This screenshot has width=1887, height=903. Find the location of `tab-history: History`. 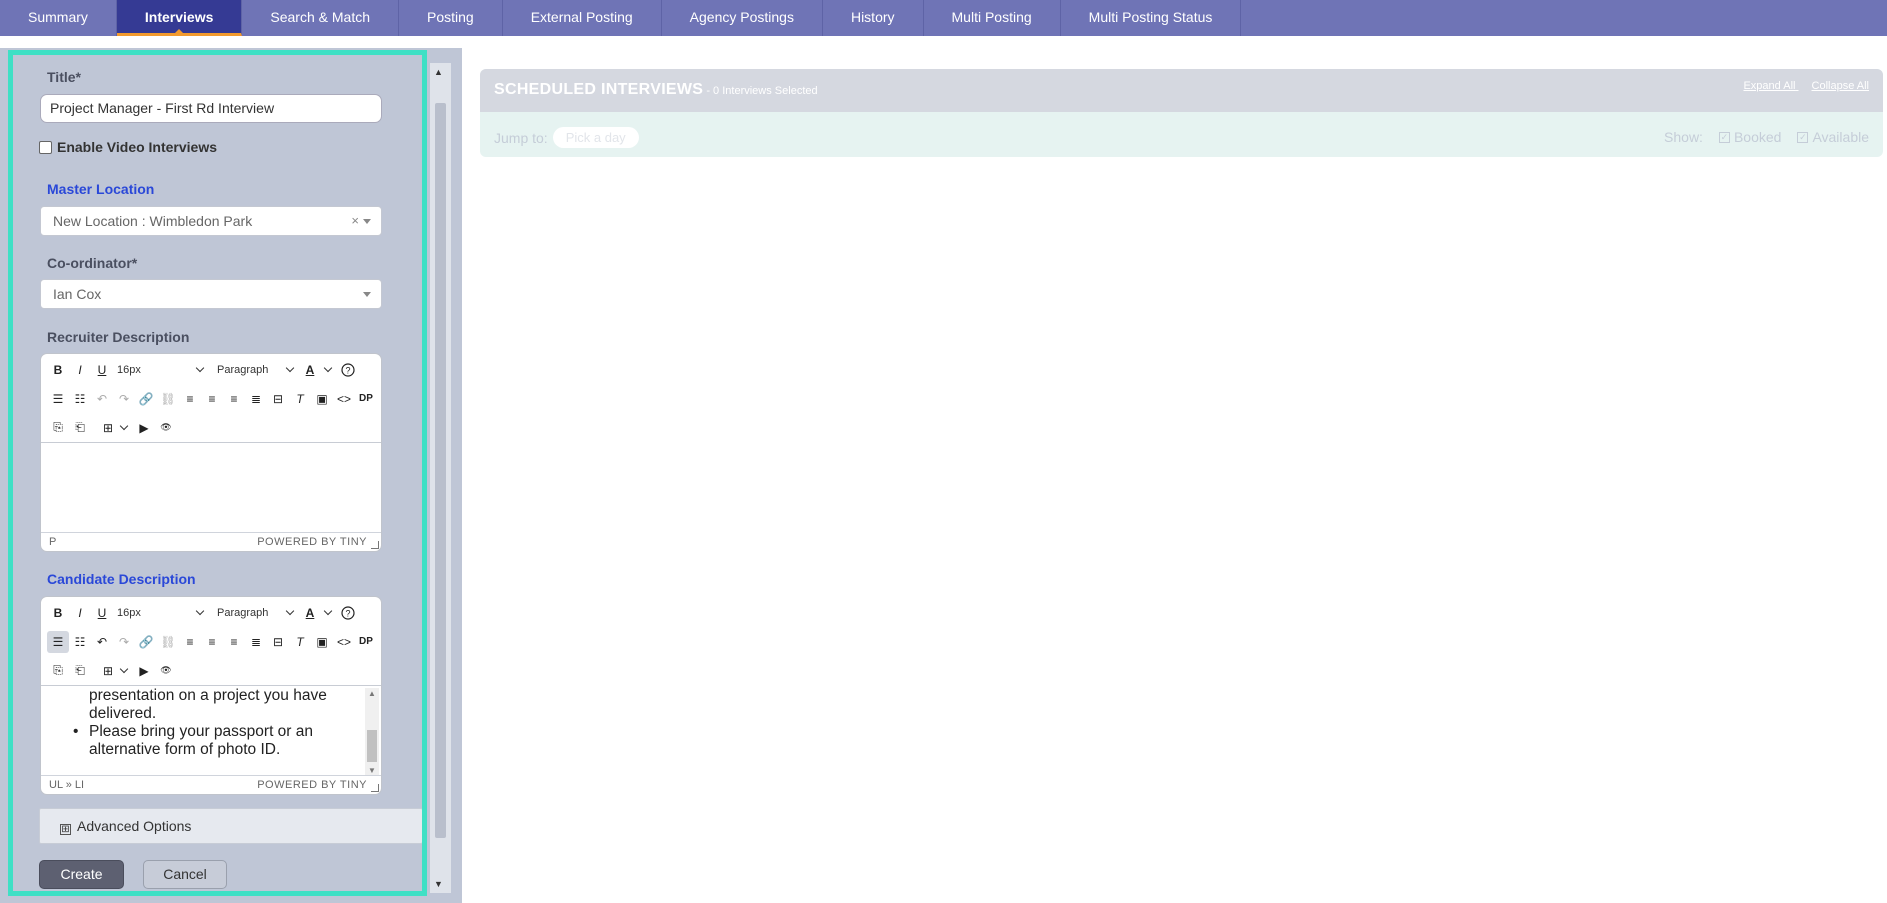

tab-history: History is located at coordinates (873, 18).